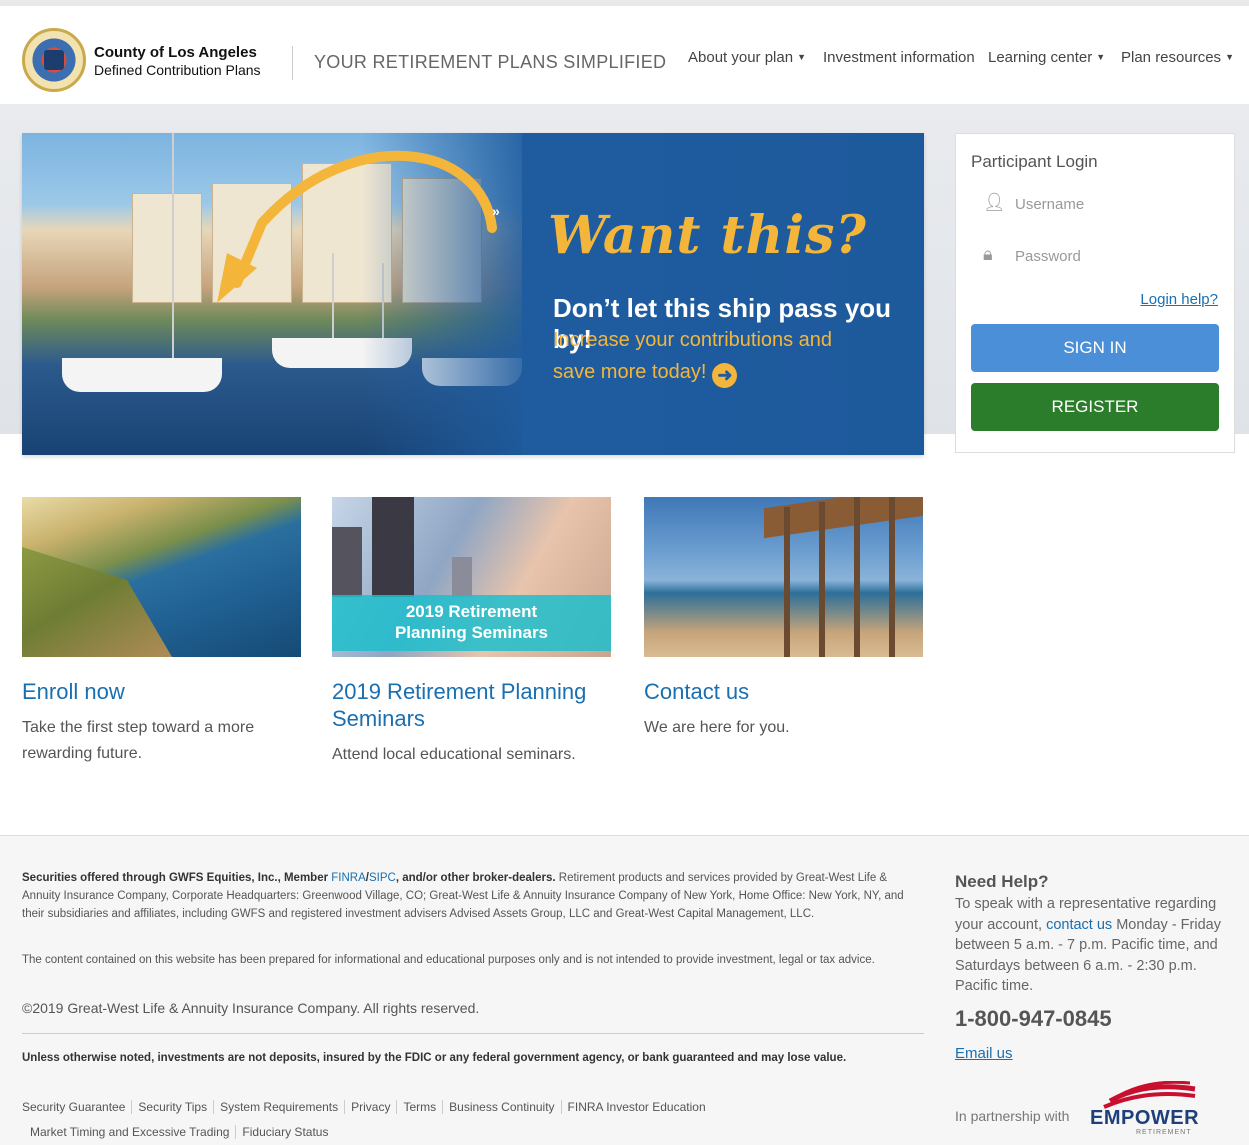 The image size is (1249, 1145). What do you see at coordinates (348, 878) in the screenshot?
I see `finra-link: FINRA` at bounding box center [348, 878].